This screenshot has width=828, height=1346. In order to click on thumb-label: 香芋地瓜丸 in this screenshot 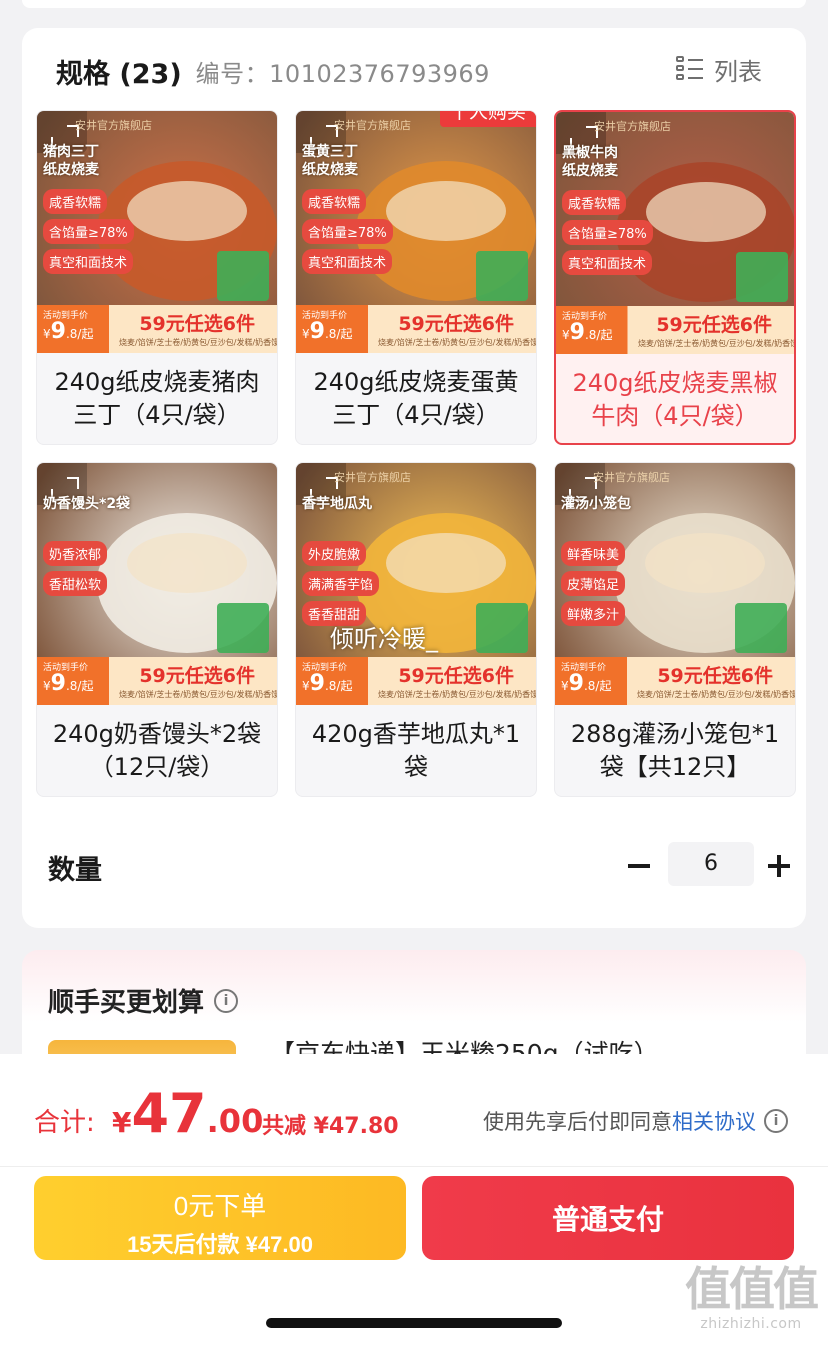, I will do `click(337, 504)`.